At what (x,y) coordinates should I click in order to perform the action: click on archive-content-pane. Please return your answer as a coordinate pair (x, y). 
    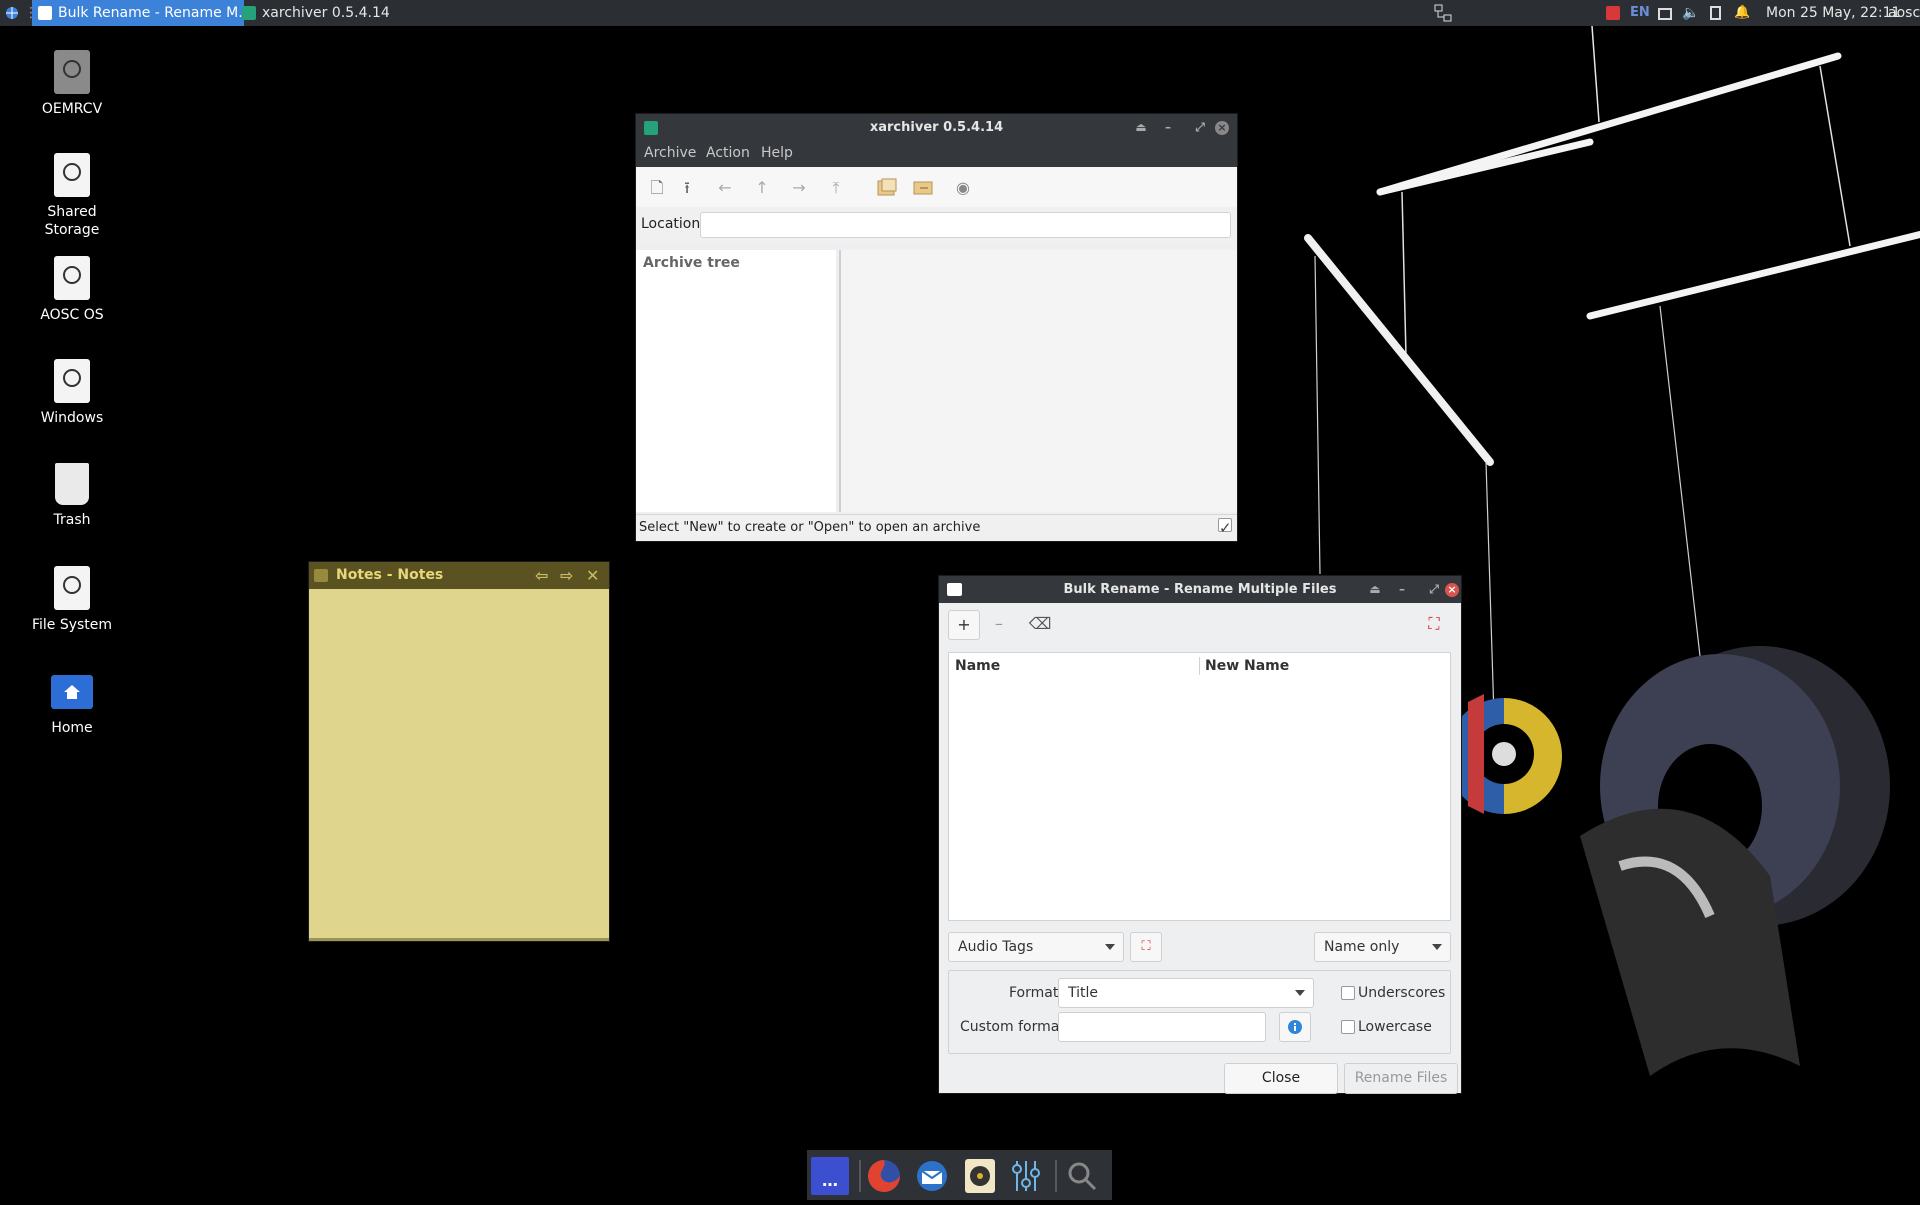
    Looking at the image, I should click on (1038, 381).